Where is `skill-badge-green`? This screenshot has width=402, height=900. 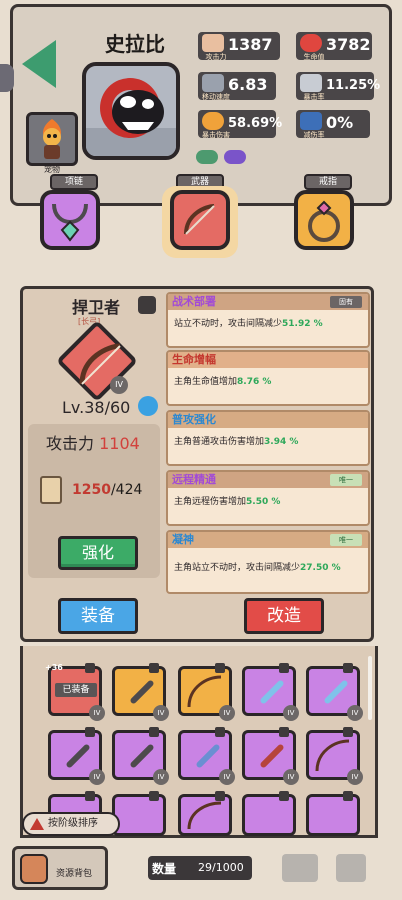
skill-badge-green is located at coordinates (207, 157).